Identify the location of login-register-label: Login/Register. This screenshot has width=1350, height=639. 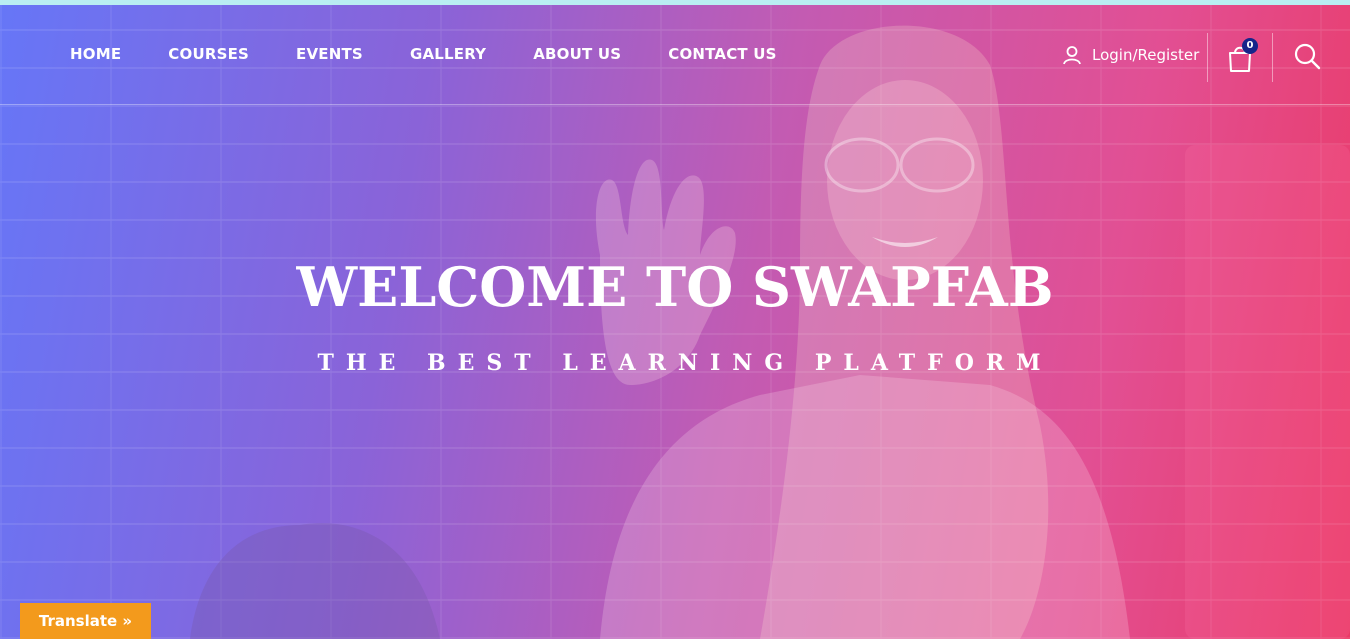
(1146, 55).